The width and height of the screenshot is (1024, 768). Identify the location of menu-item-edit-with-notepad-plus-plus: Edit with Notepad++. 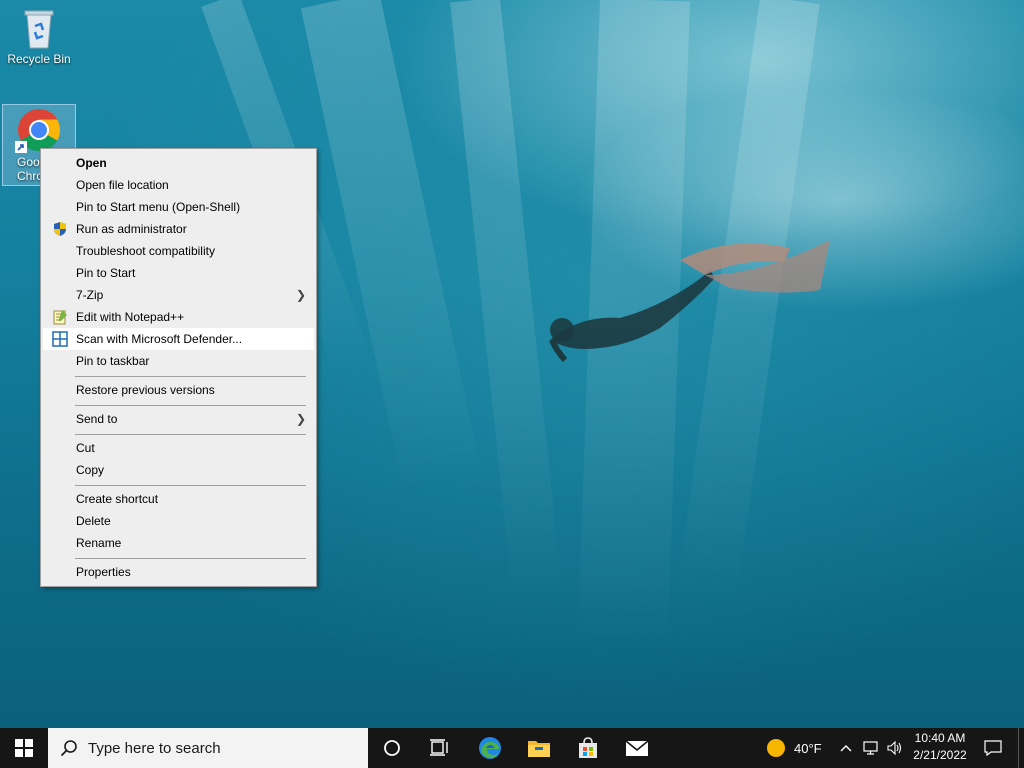
(178, 317).